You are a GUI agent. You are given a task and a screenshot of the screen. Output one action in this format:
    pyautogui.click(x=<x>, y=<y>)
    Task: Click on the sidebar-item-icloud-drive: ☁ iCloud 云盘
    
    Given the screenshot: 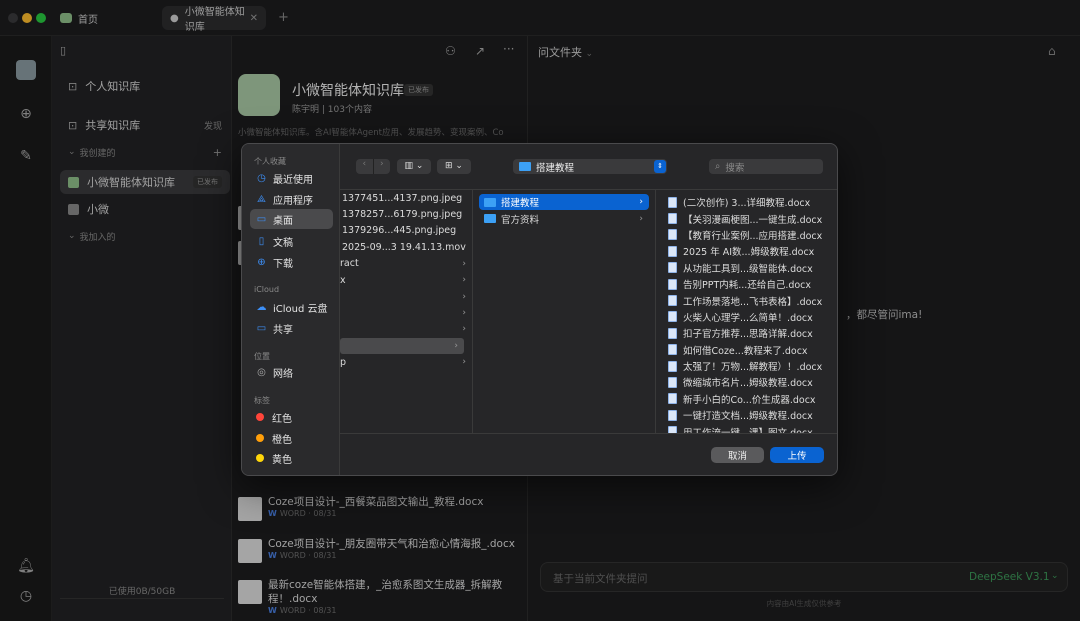 What is the action you would take?
    pyautogui.click(x=291, y=307)
    